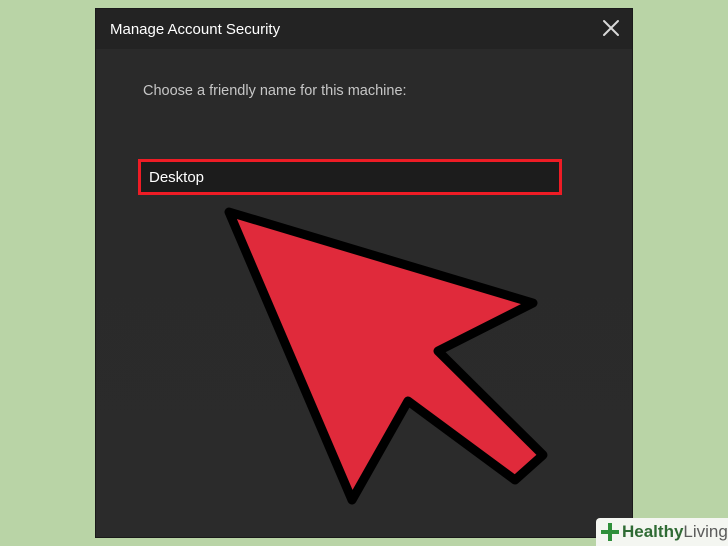 Image resolution: width=728 pixels, height=546 pixels. Describe the element at coordinates (653, 531) in the screenshot. I see `watermark-word-healthy: Healthy` at that location.